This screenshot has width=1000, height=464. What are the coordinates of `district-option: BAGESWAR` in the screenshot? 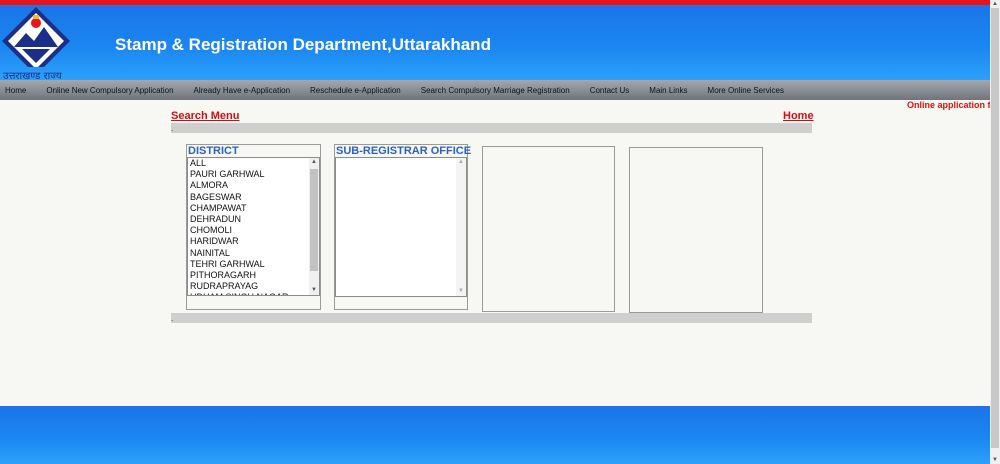 It's located at (253, 197).